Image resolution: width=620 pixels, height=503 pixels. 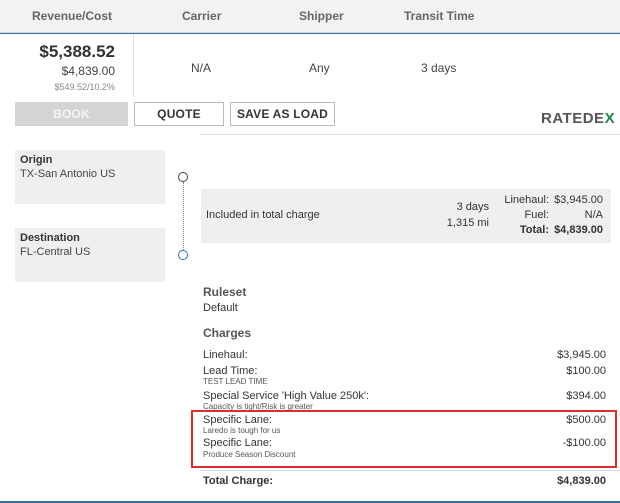 I want to click on shipper-value: Any, so click(x=319, y=68).